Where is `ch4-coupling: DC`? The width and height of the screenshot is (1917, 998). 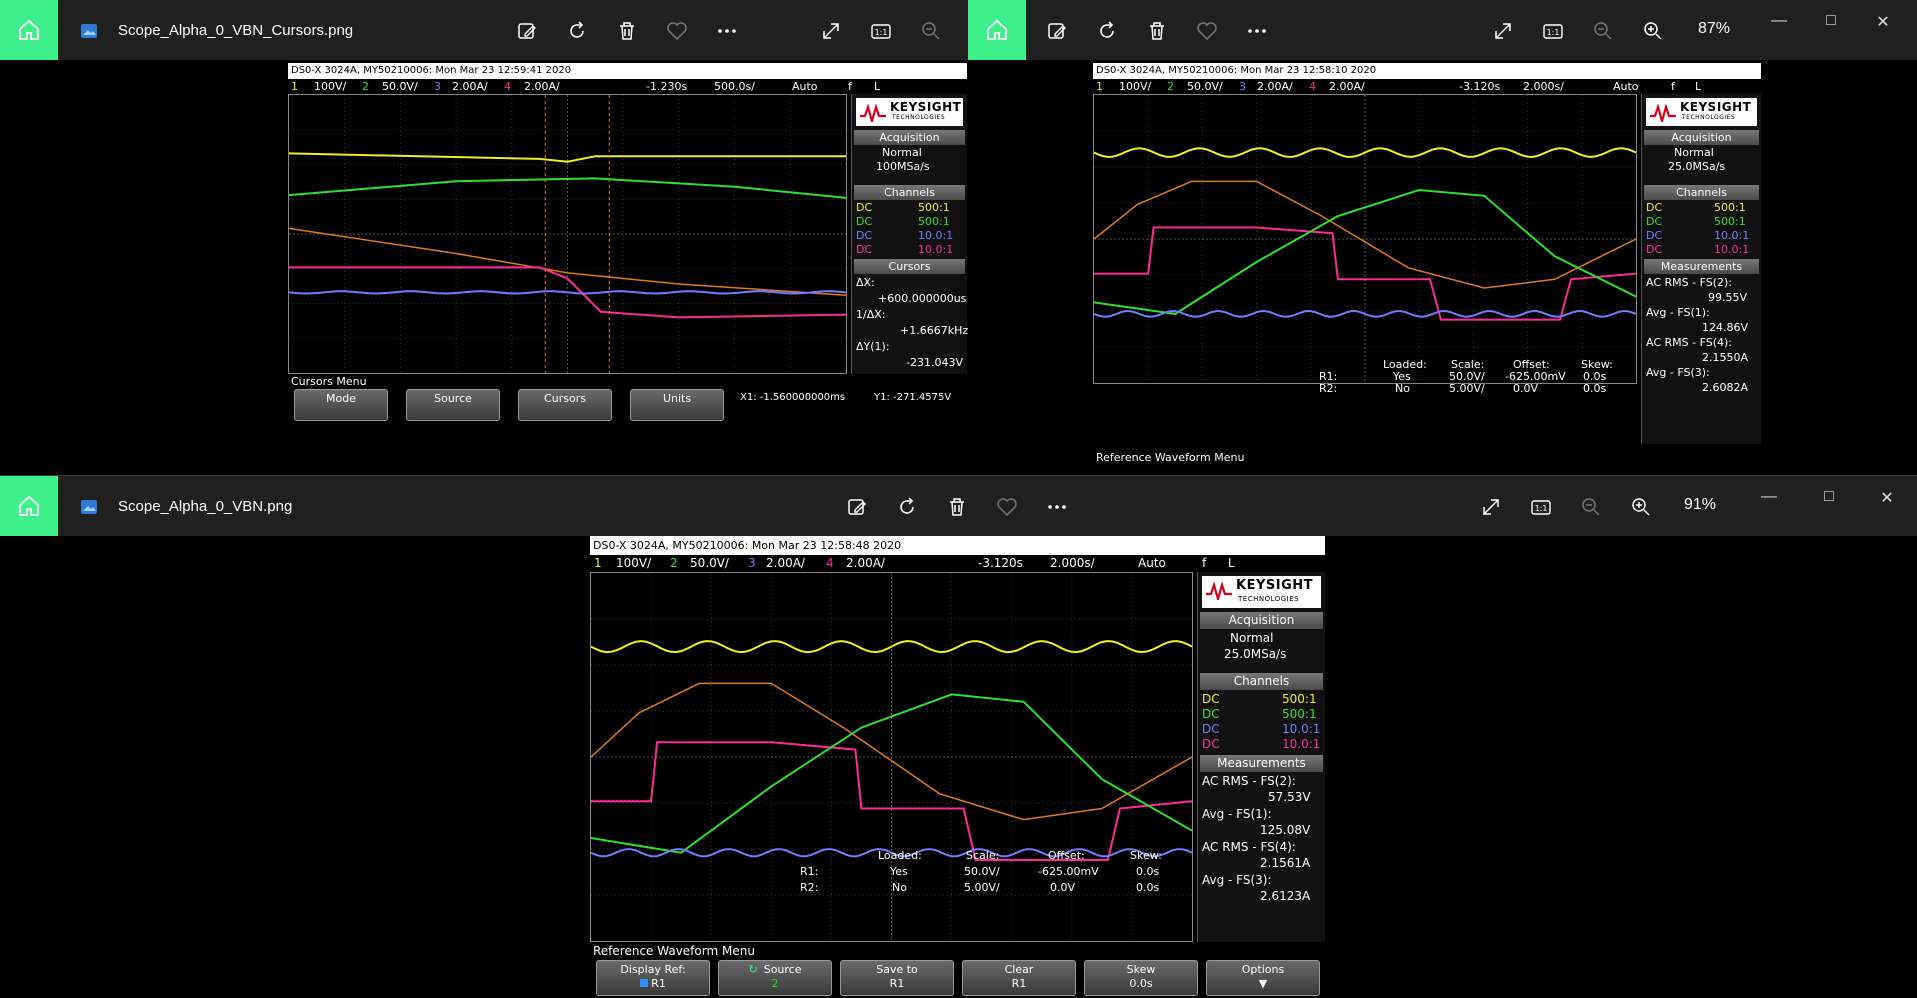
ch4-coupling: DC is located at coordinates (1211, 744).